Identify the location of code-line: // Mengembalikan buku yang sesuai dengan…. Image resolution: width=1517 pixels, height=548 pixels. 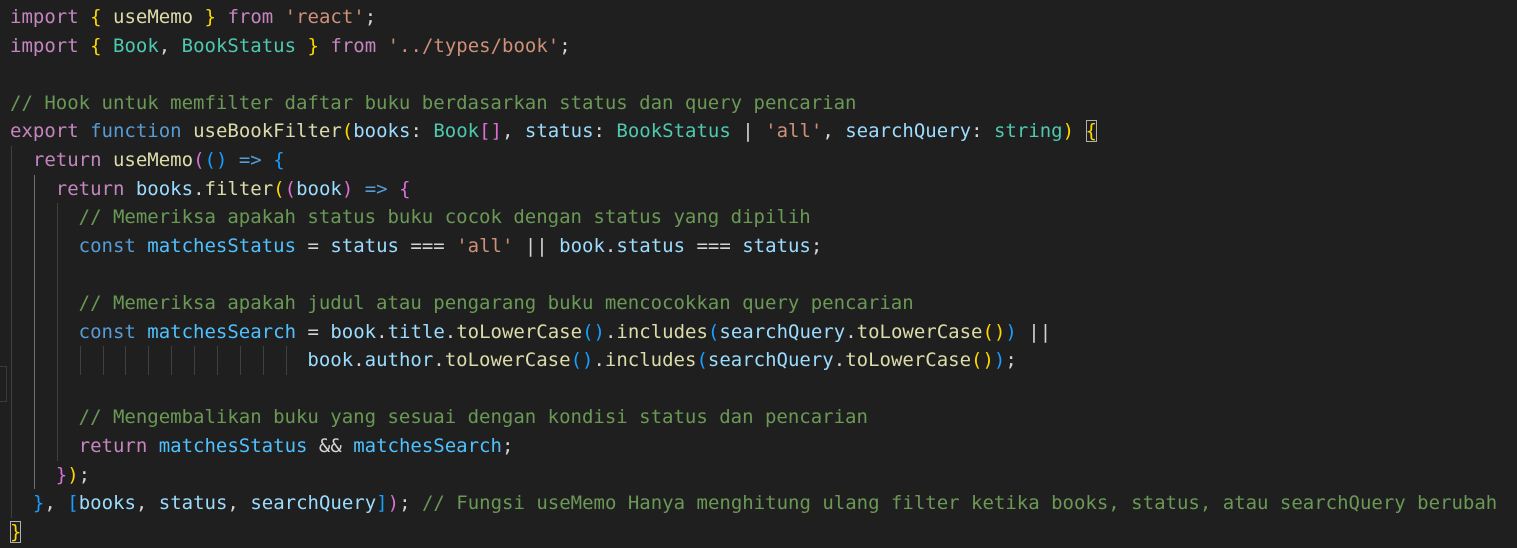
(753, 417).